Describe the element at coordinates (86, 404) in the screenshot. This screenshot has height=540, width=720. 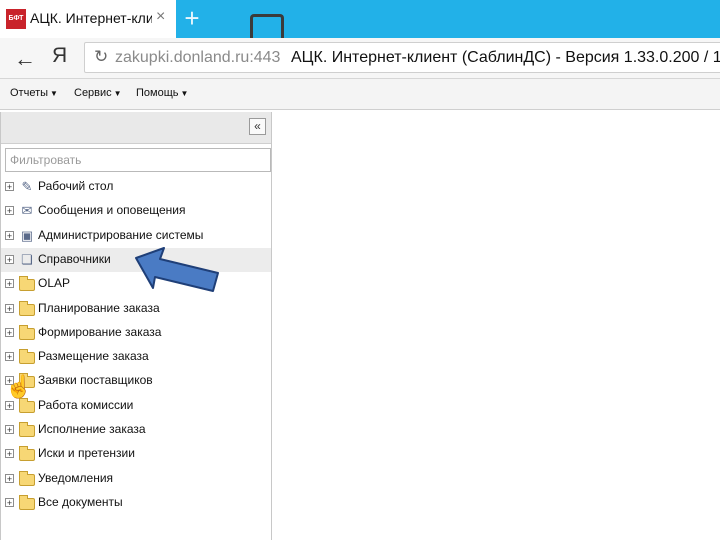
I see `tree-item-label: Работа комиссии` at that location.